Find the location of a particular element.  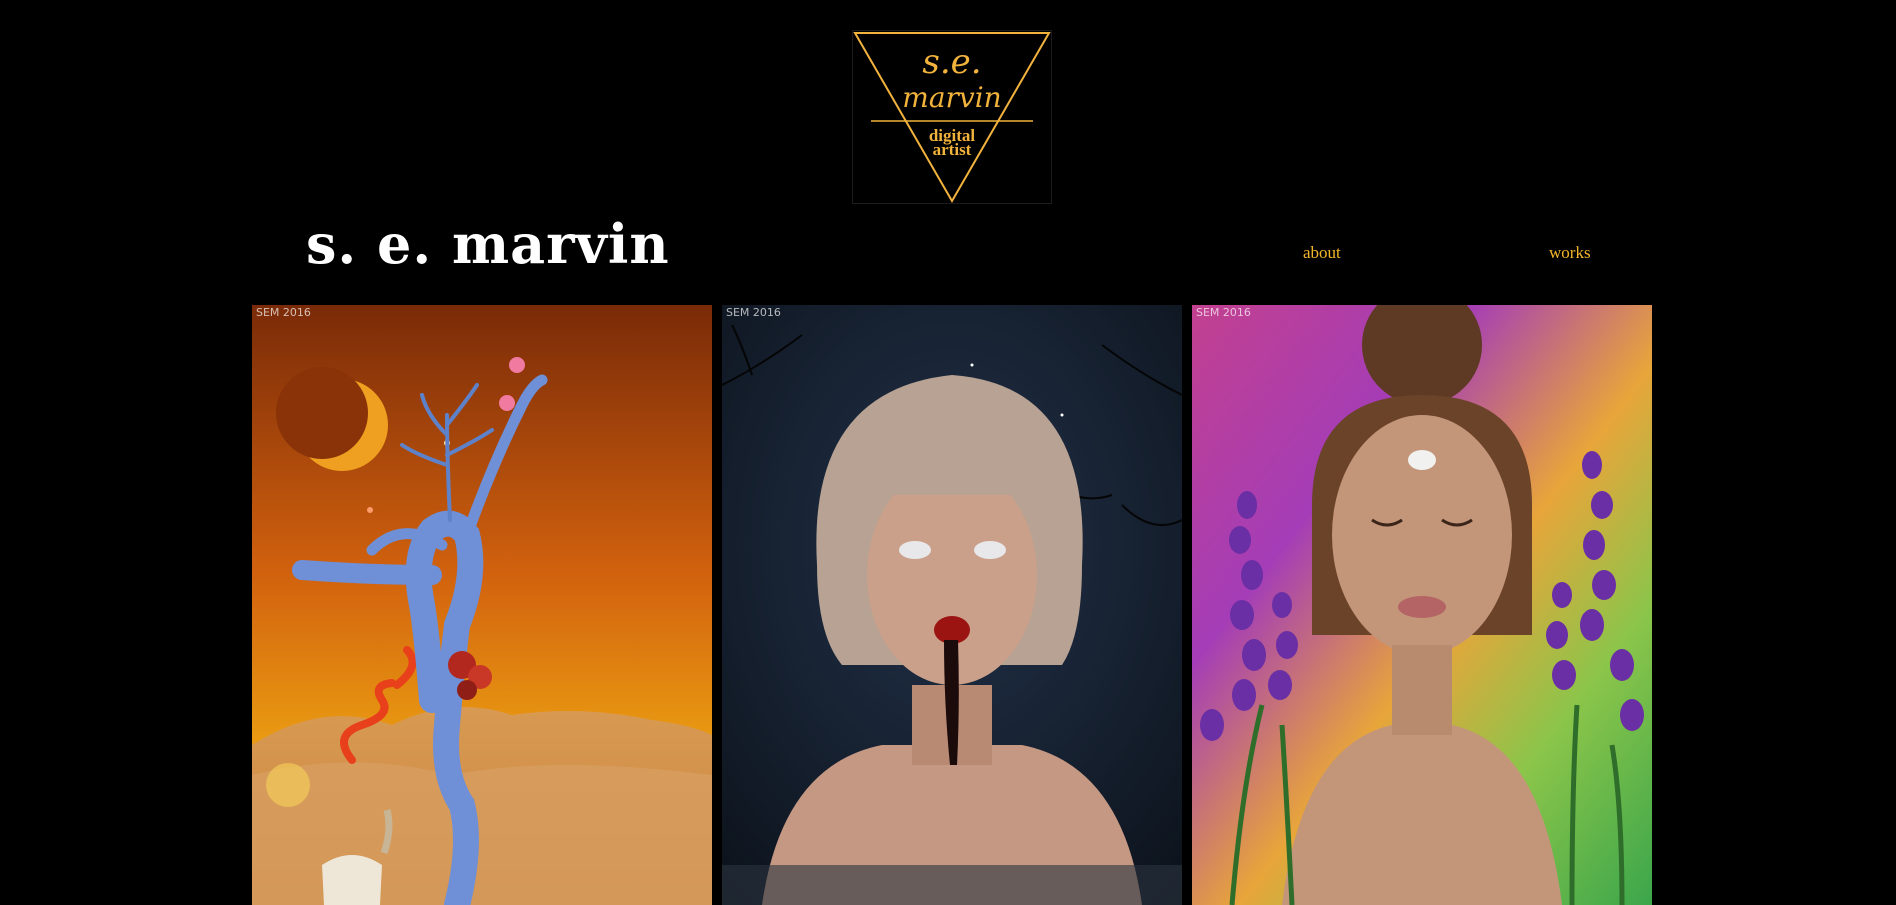

site-logo: s.e. marvin digital artist is located at coordinates (952, 117).